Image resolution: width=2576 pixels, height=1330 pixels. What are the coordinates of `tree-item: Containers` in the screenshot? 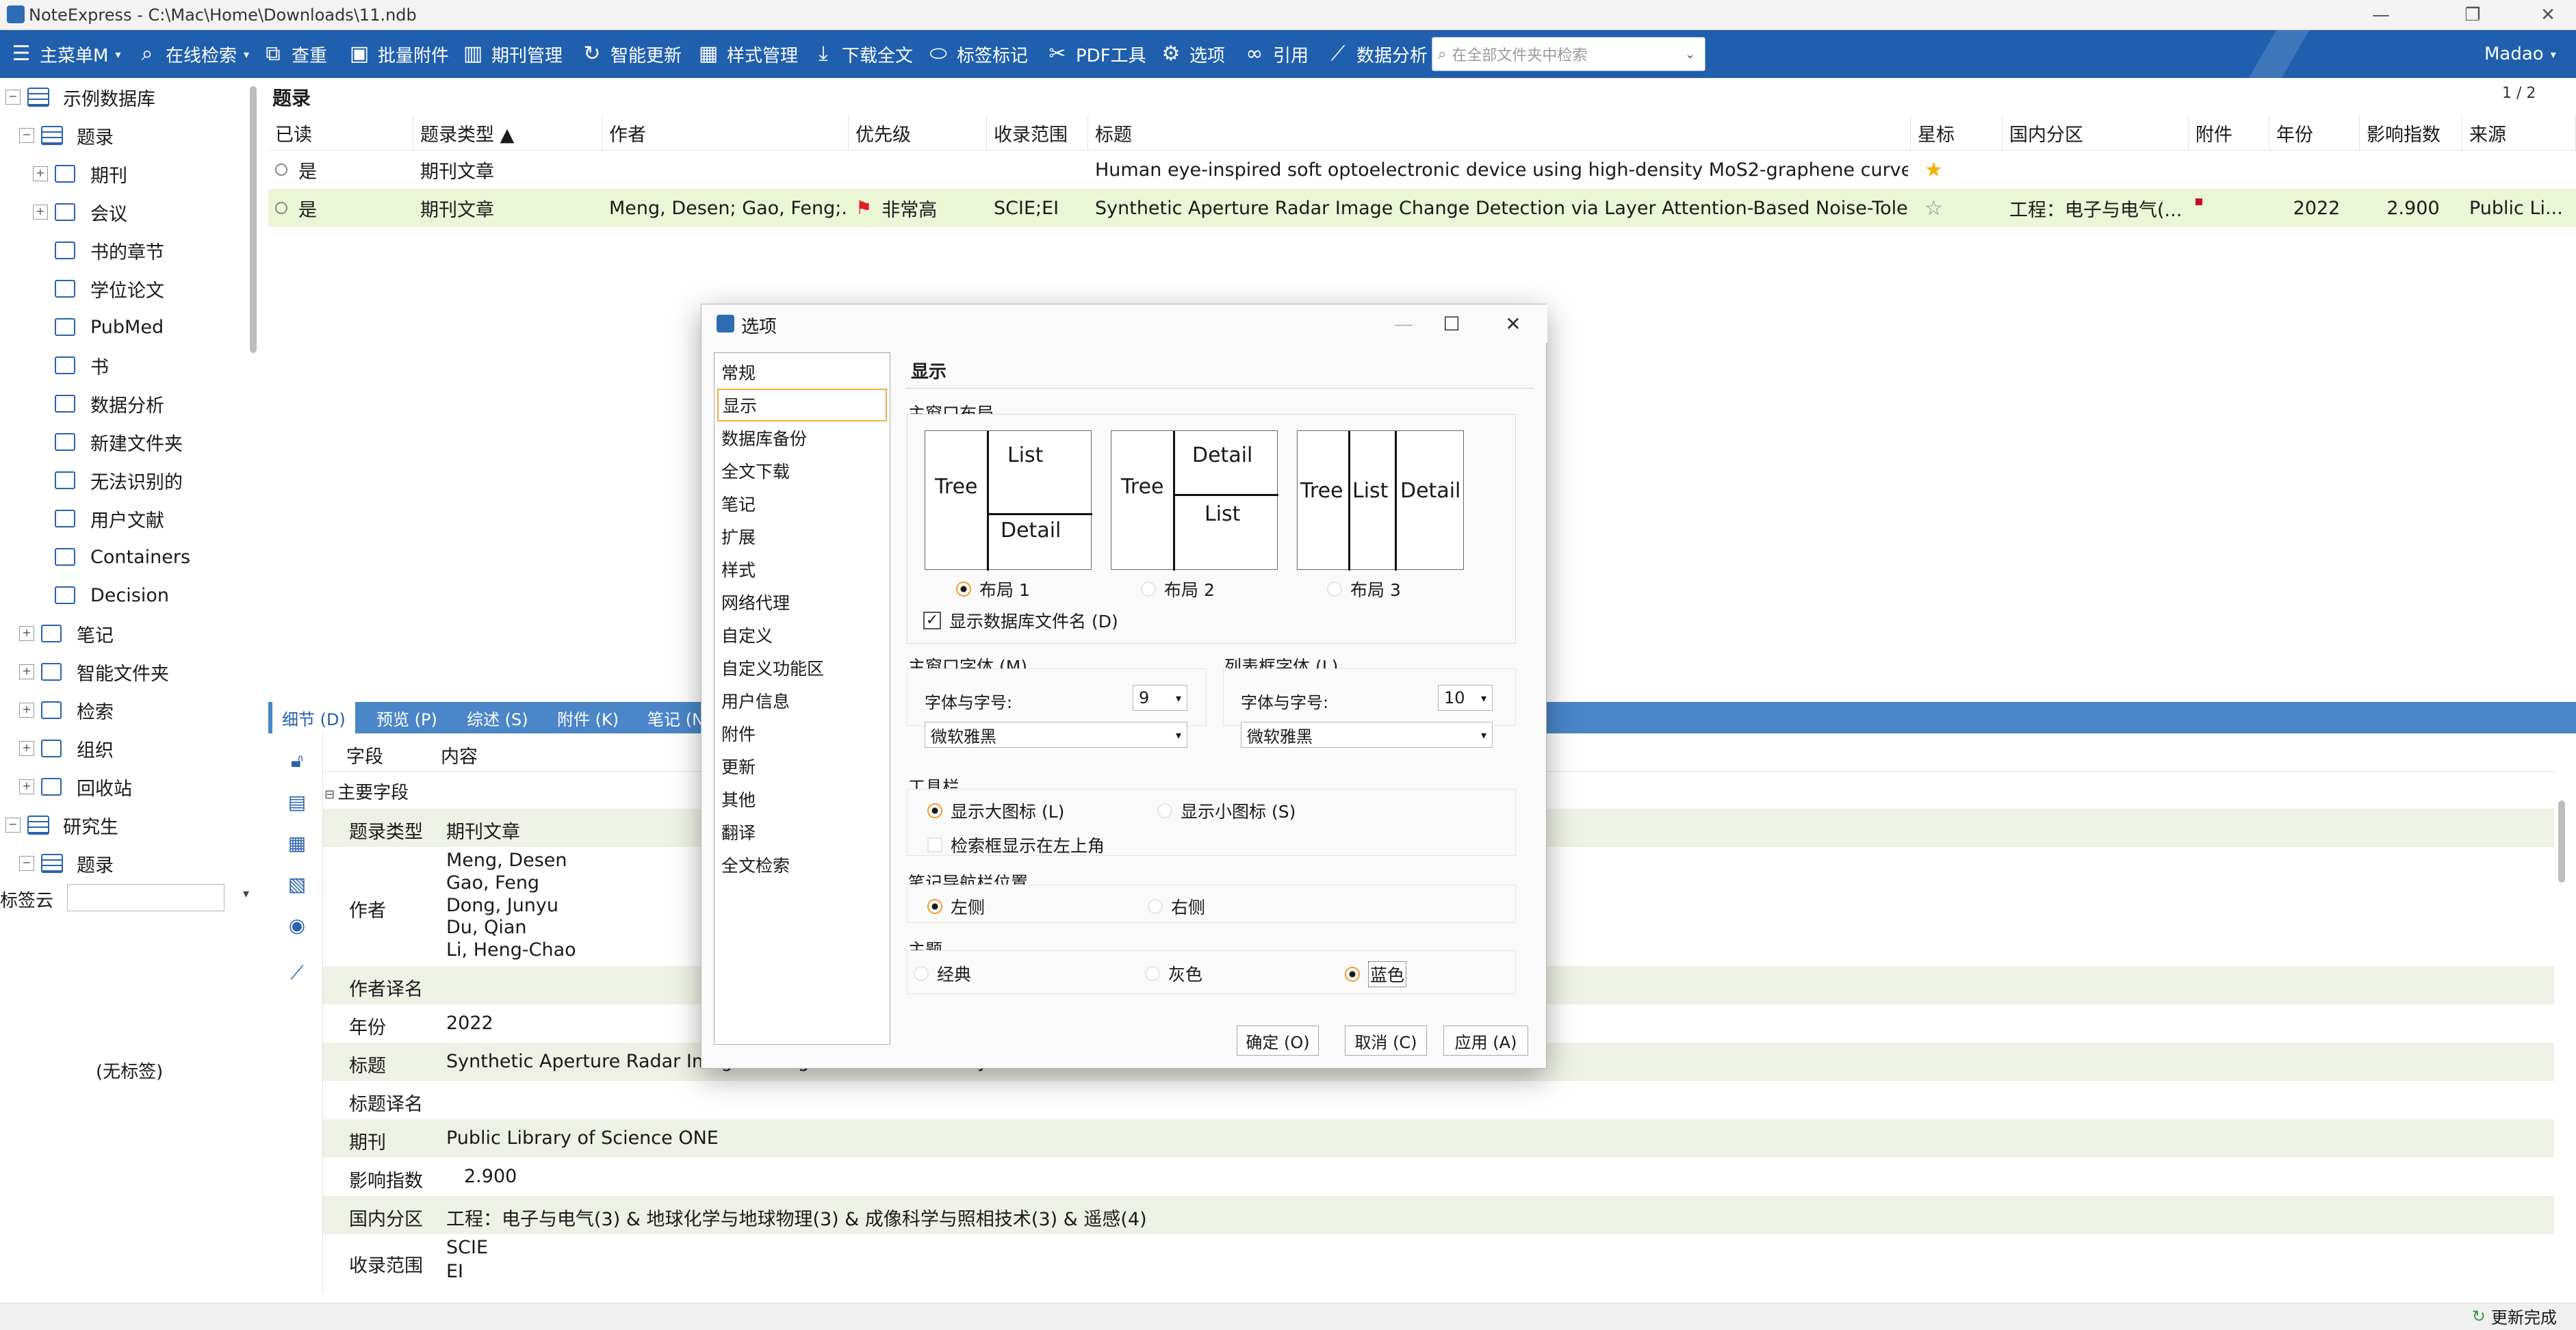 It's located at (112, 557).